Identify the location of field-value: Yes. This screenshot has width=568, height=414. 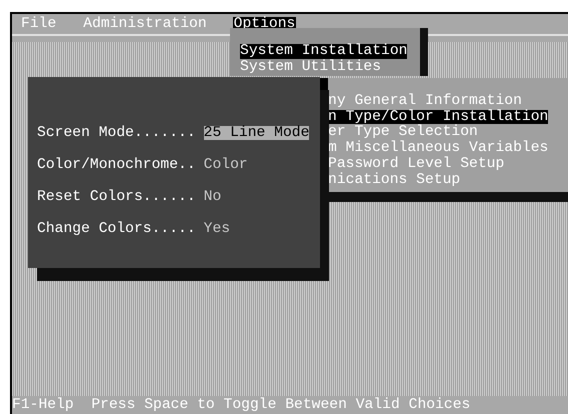
(217, 229).